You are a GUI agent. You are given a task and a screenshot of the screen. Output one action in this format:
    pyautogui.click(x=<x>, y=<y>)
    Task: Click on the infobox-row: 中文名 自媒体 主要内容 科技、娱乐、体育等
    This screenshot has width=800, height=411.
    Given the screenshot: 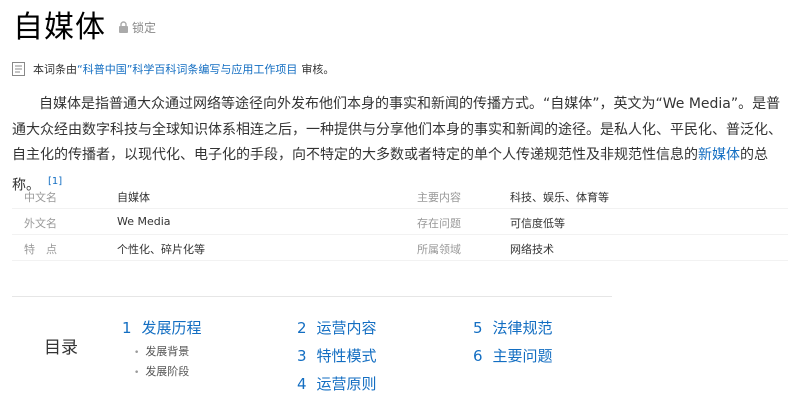 What is the action you would take?
    pyautogui.click(x=400, y=196)
    